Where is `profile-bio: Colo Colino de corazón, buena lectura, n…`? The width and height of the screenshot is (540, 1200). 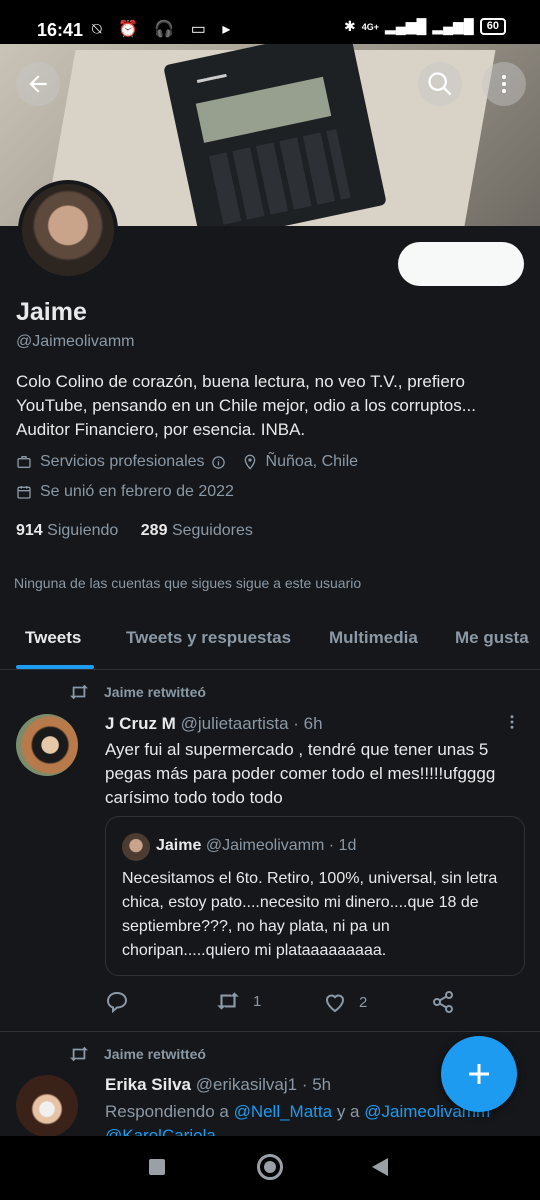 profile-bio: Colo Colino de corazón, buena lectura, n… is located at coordinates (246, 405).